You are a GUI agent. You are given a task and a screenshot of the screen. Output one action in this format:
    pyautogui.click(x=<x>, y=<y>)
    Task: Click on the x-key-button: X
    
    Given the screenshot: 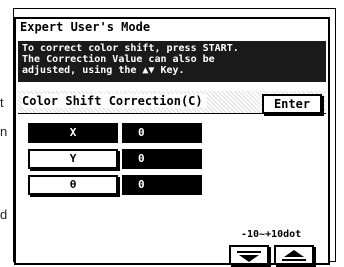 What is the action you would take?
    pyautogui.click(x=73, y=133)
    